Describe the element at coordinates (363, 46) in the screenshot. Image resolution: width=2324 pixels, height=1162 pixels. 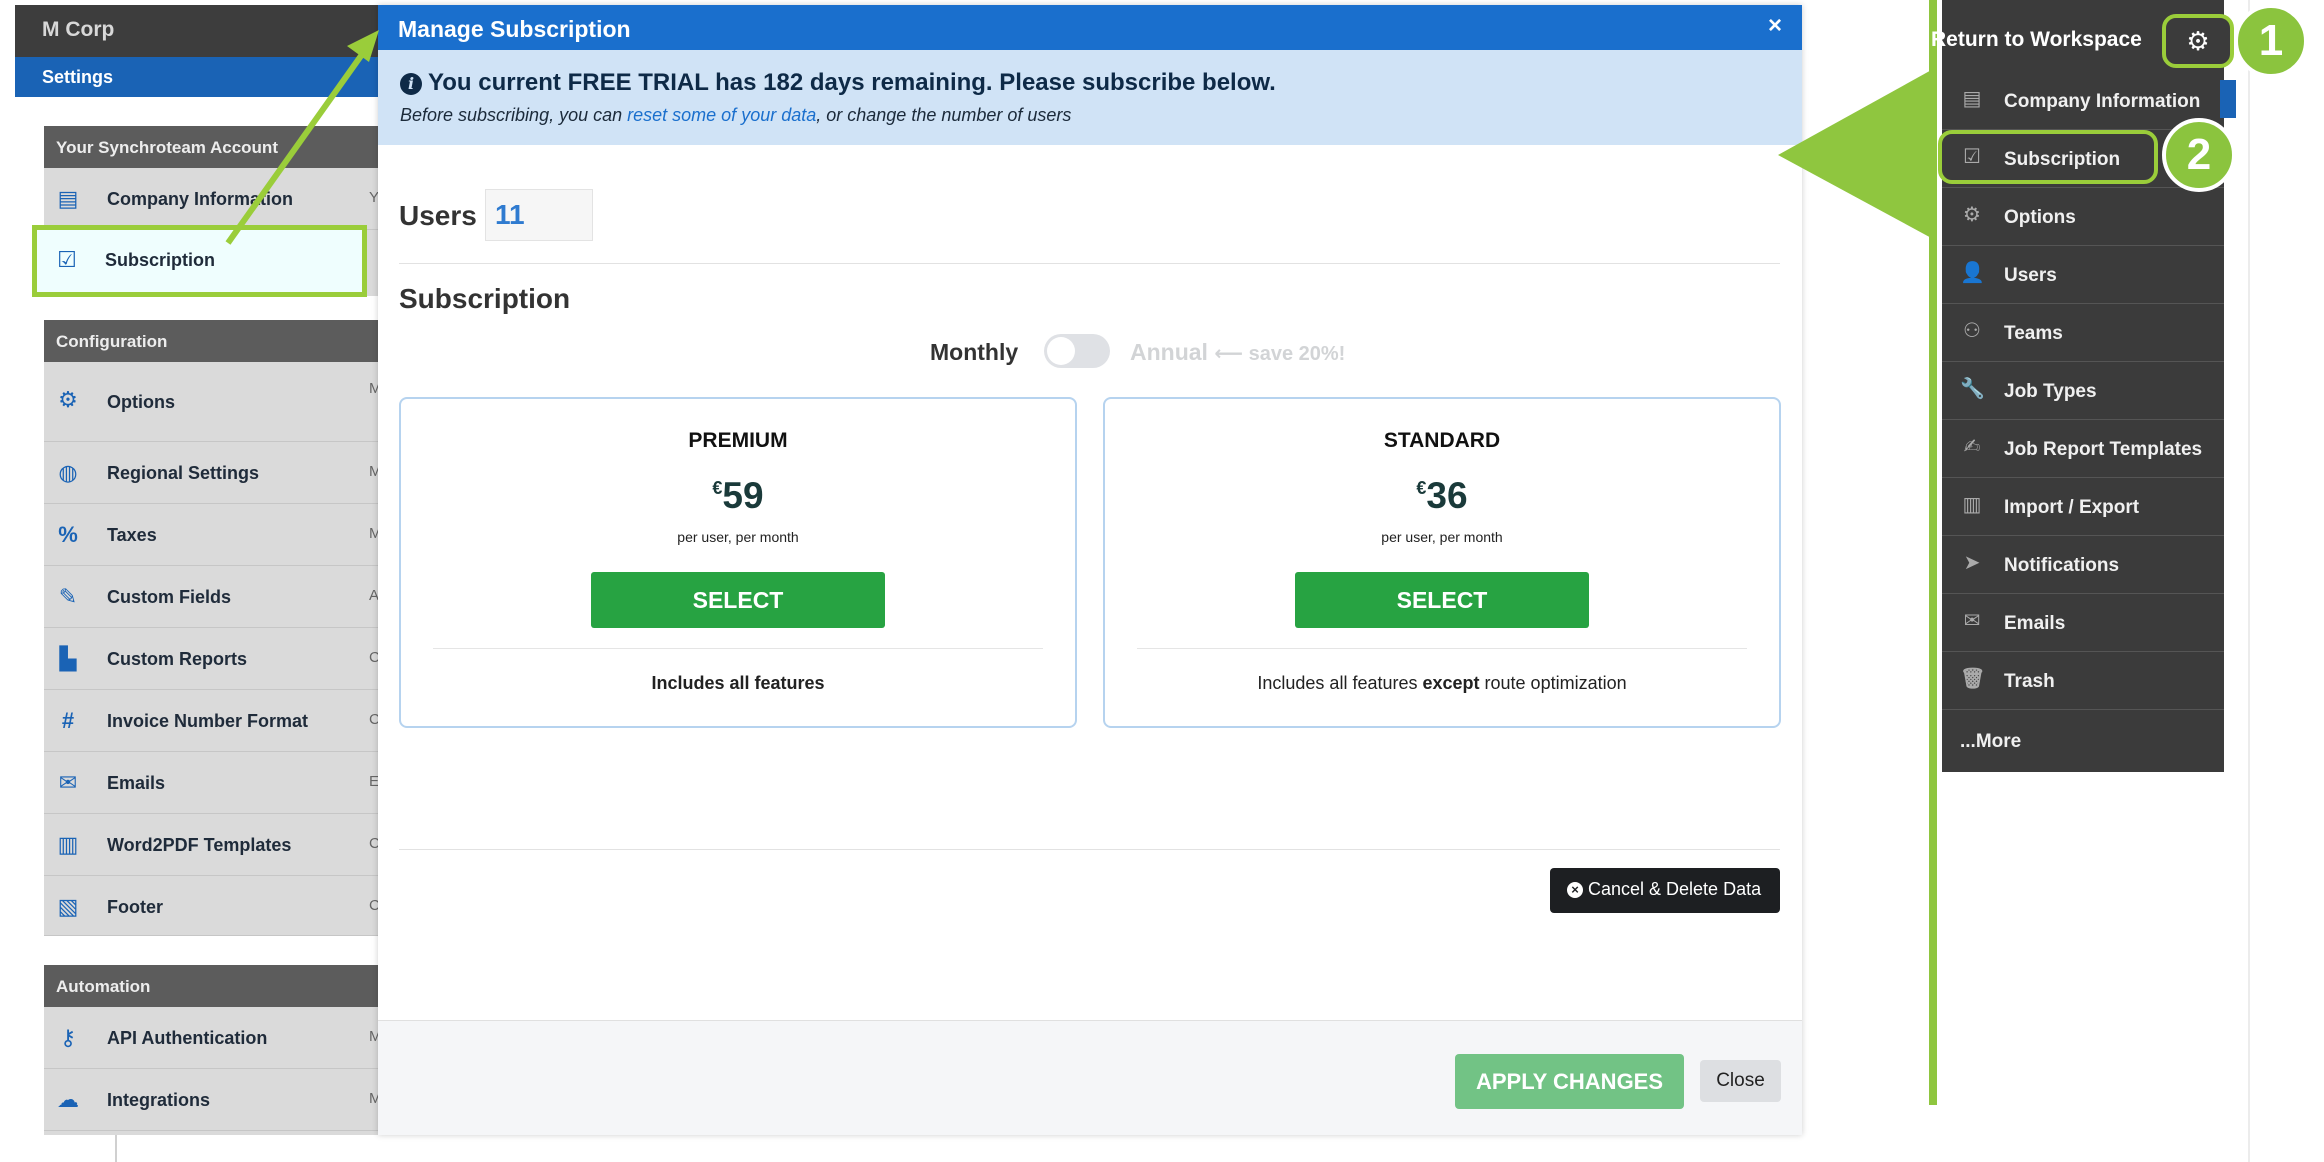
I see `annotation-arrow-head` at that location.